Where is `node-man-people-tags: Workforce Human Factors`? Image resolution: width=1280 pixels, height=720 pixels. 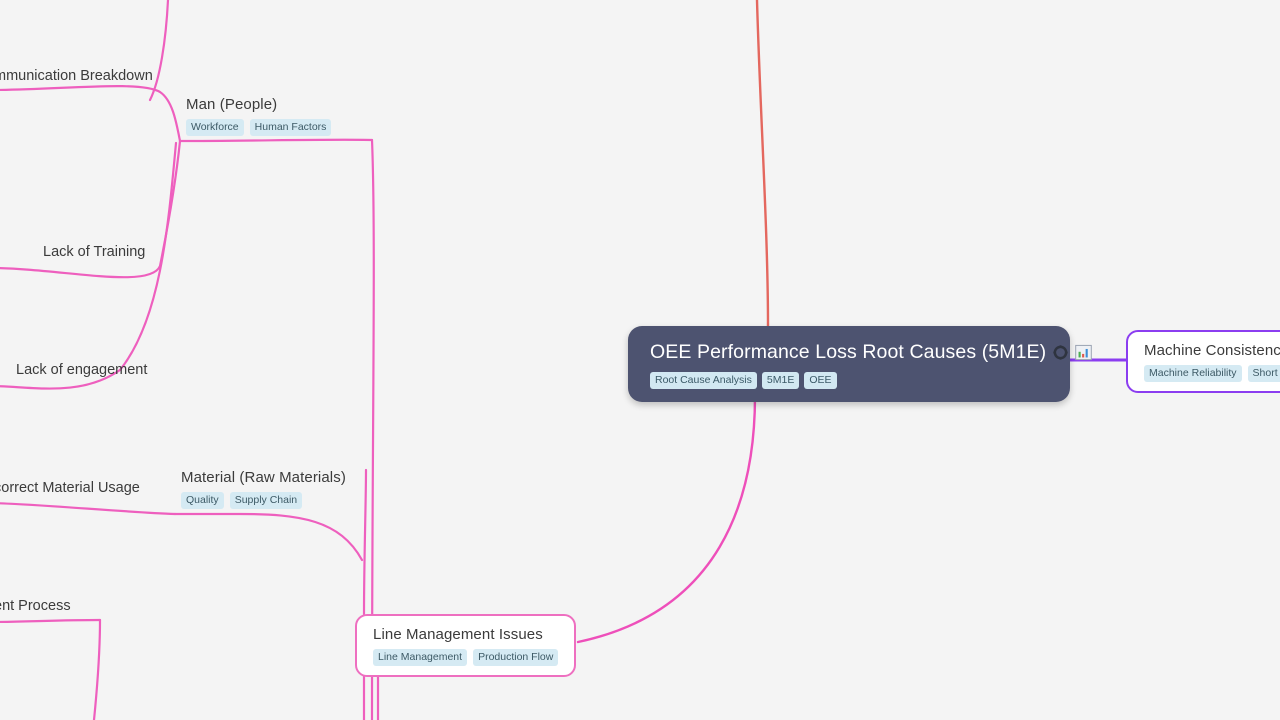
node-man-people-tags: Workforce Human Factors is located at coordinates (259, 127).